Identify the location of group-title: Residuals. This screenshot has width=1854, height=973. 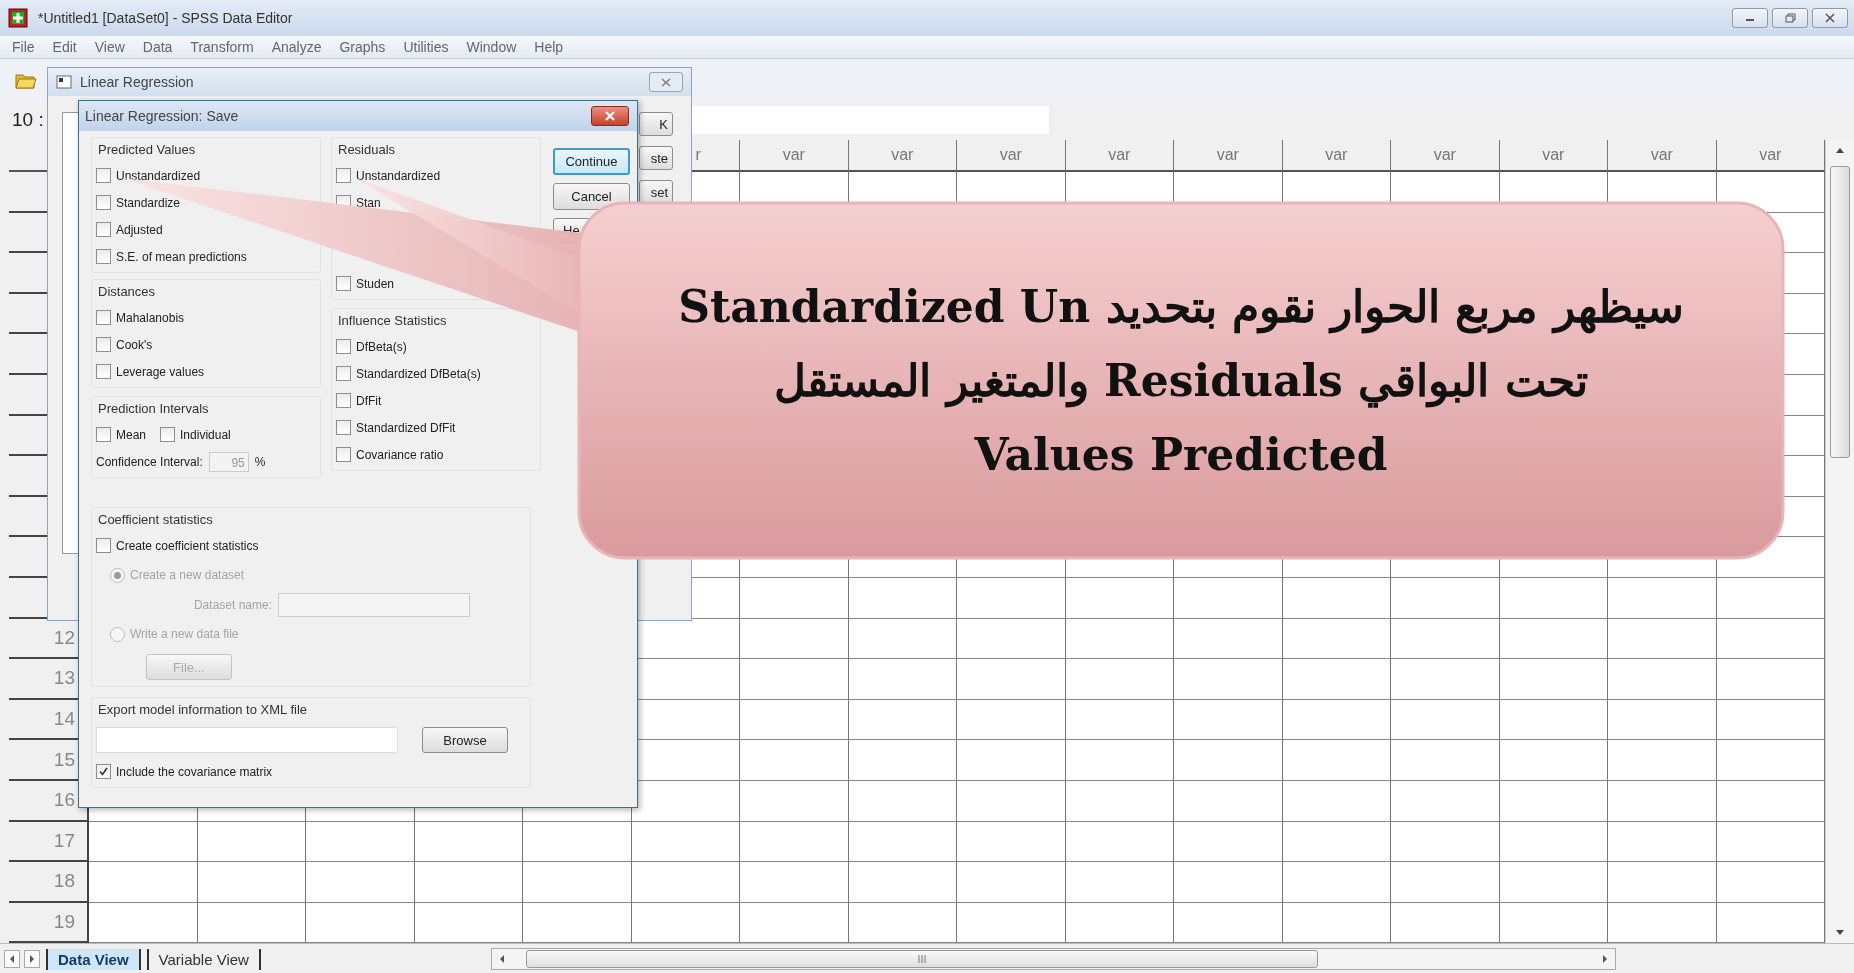
(367, 150).